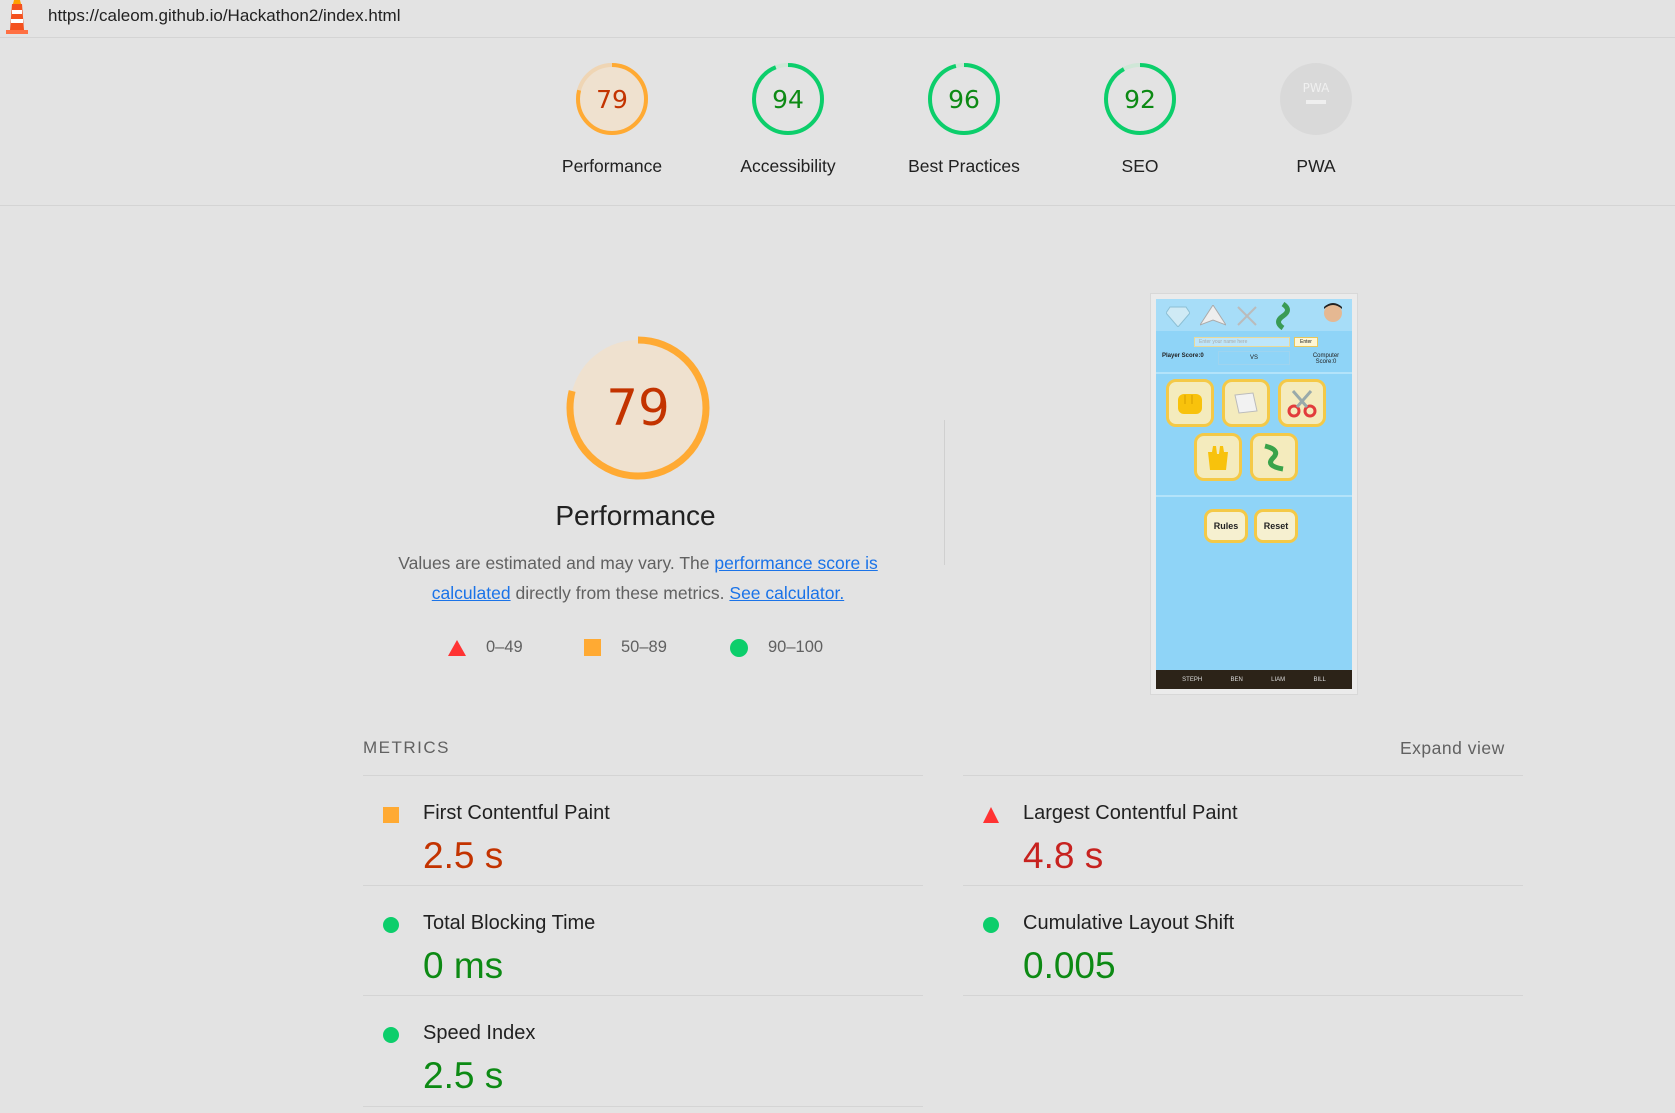  I want to click on thumb-vs: VS, so click(1254, 358).